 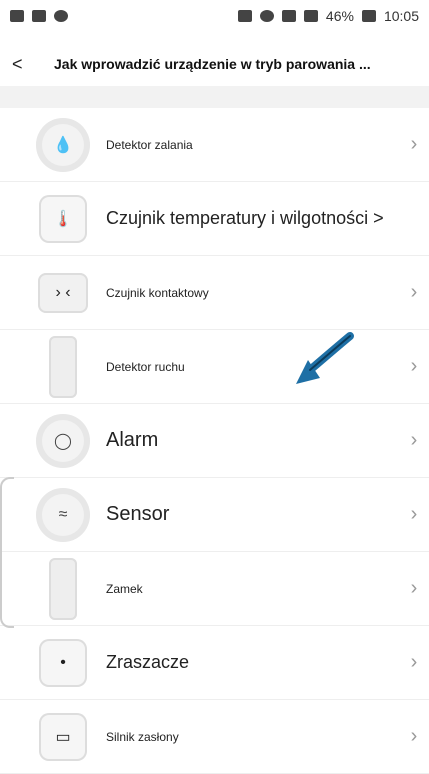 What do you see at coordinates (325, 358) in the screenshot?
I see `annotation-arrow-icon` at bounding box center [325, 358].